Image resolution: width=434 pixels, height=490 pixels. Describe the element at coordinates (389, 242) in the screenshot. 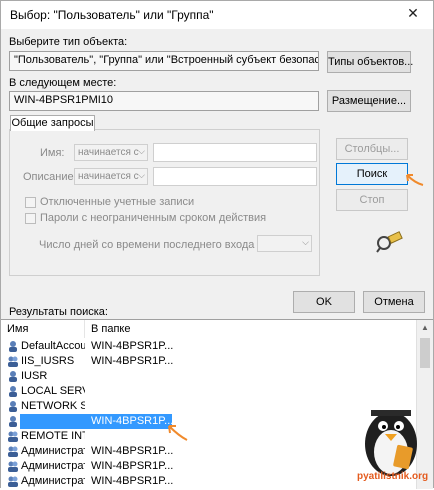

I see `search-animation-icon` at that location.